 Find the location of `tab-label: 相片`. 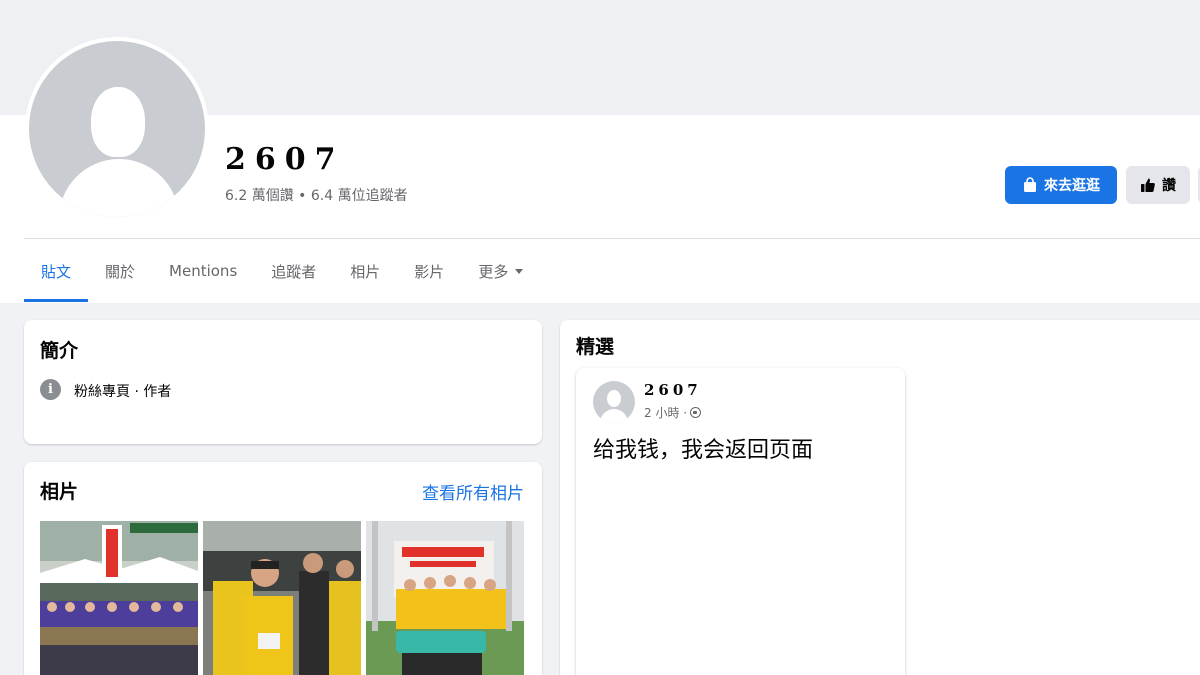

tab-label: 相片 is located at coordinates (365, 271).